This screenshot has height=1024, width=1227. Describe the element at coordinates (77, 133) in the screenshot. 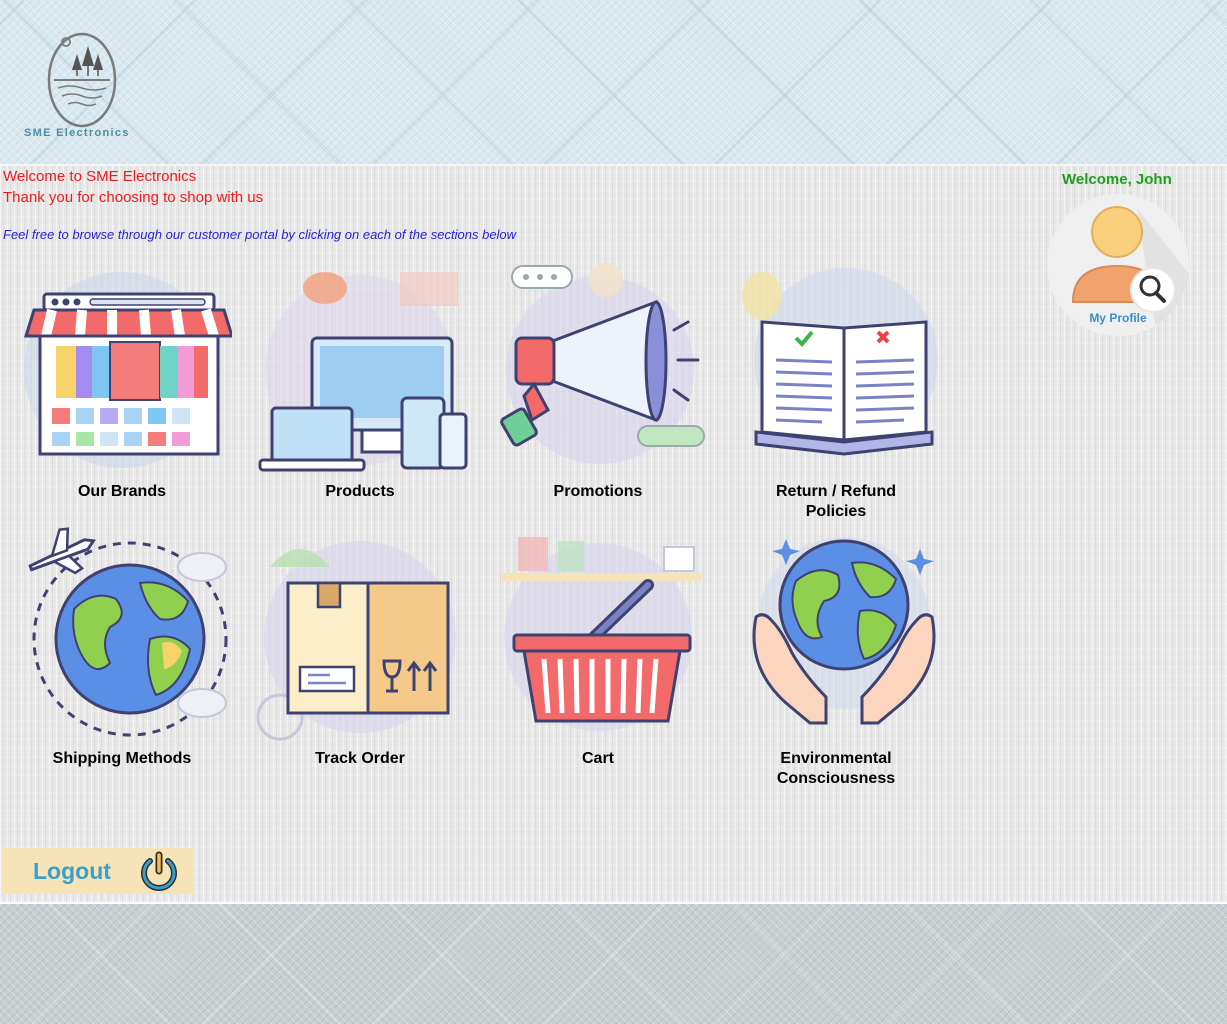

I see `brand-name: SME Electronics` at that location.